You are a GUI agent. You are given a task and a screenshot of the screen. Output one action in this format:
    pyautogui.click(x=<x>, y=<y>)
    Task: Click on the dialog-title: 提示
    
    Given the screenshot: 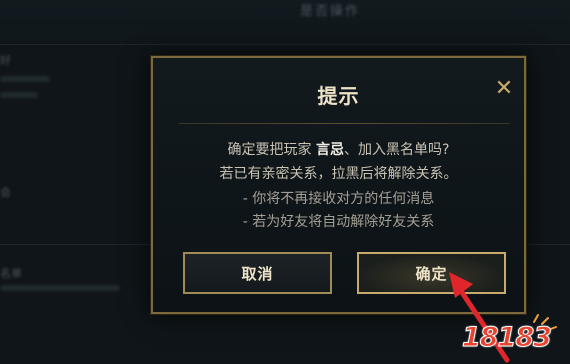 What is the action you would take?
    pyautogui.click(x=338, y=96)
    